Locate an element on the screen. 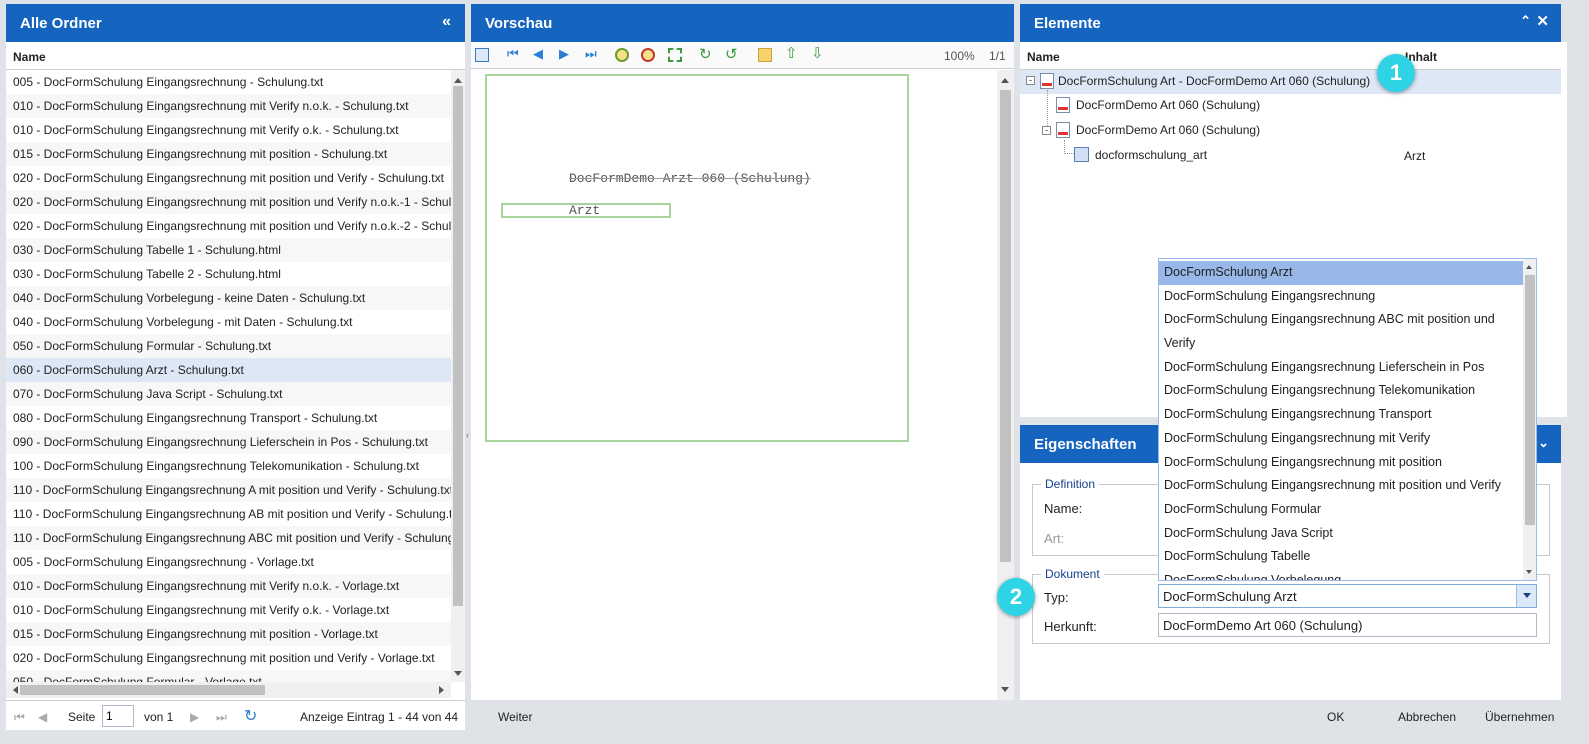  layout-toggle-icon is located at coordinates (482, 55).